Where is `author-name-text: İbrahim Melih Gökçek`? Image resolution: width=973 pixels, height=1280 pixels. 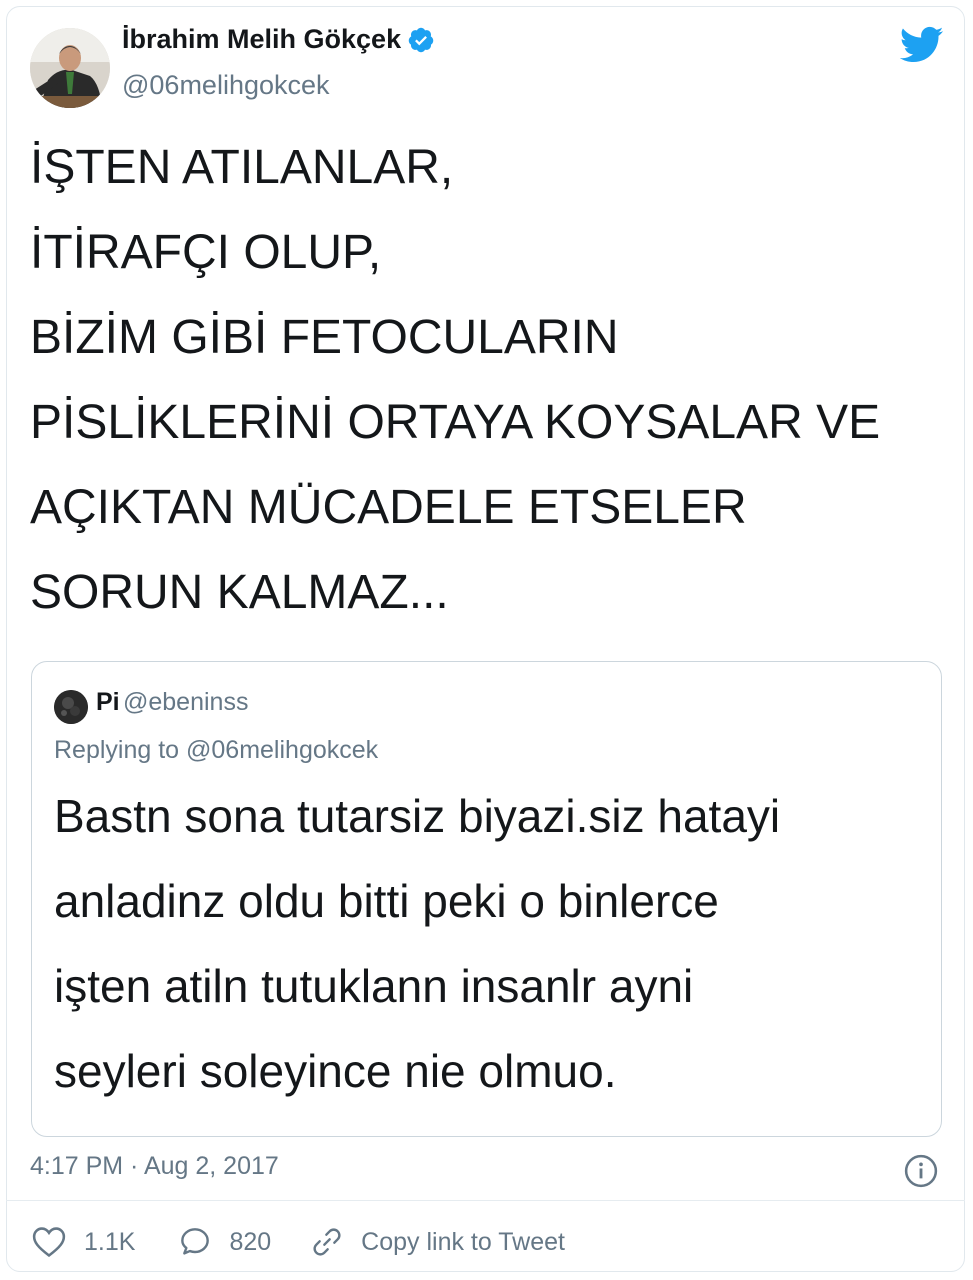
author-name-text: İbrahim Melih Gökçek is located at coordinates (261, 39).